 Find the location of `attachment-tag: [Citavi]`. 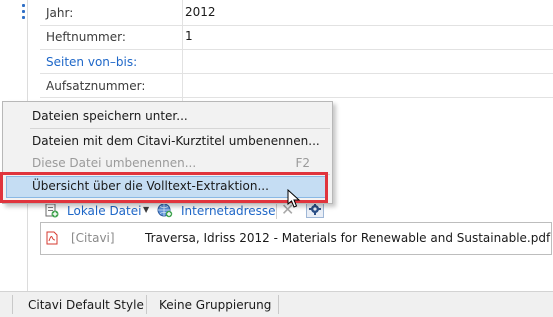

attachment-tag: [Citavi] is located at coordinates (93, 238).